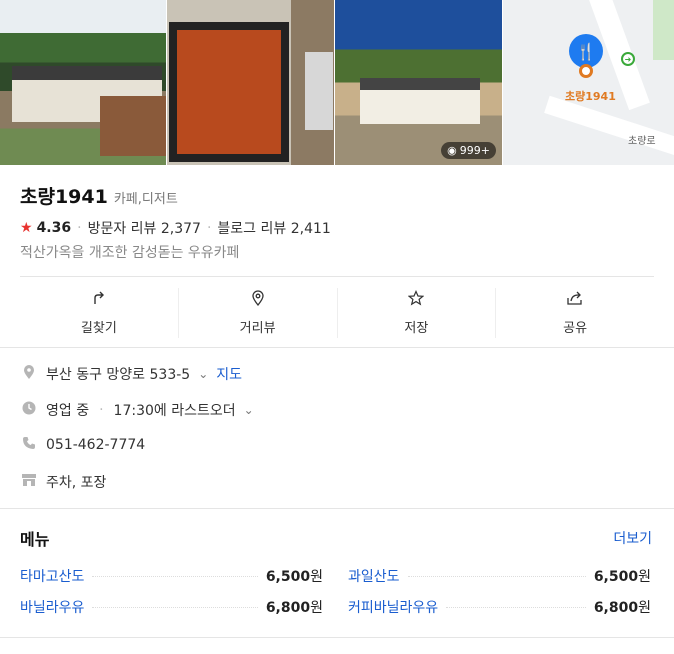  I want to click on action-bar: 길찾기 거리뷰 저장 공유, so click(337, 313).